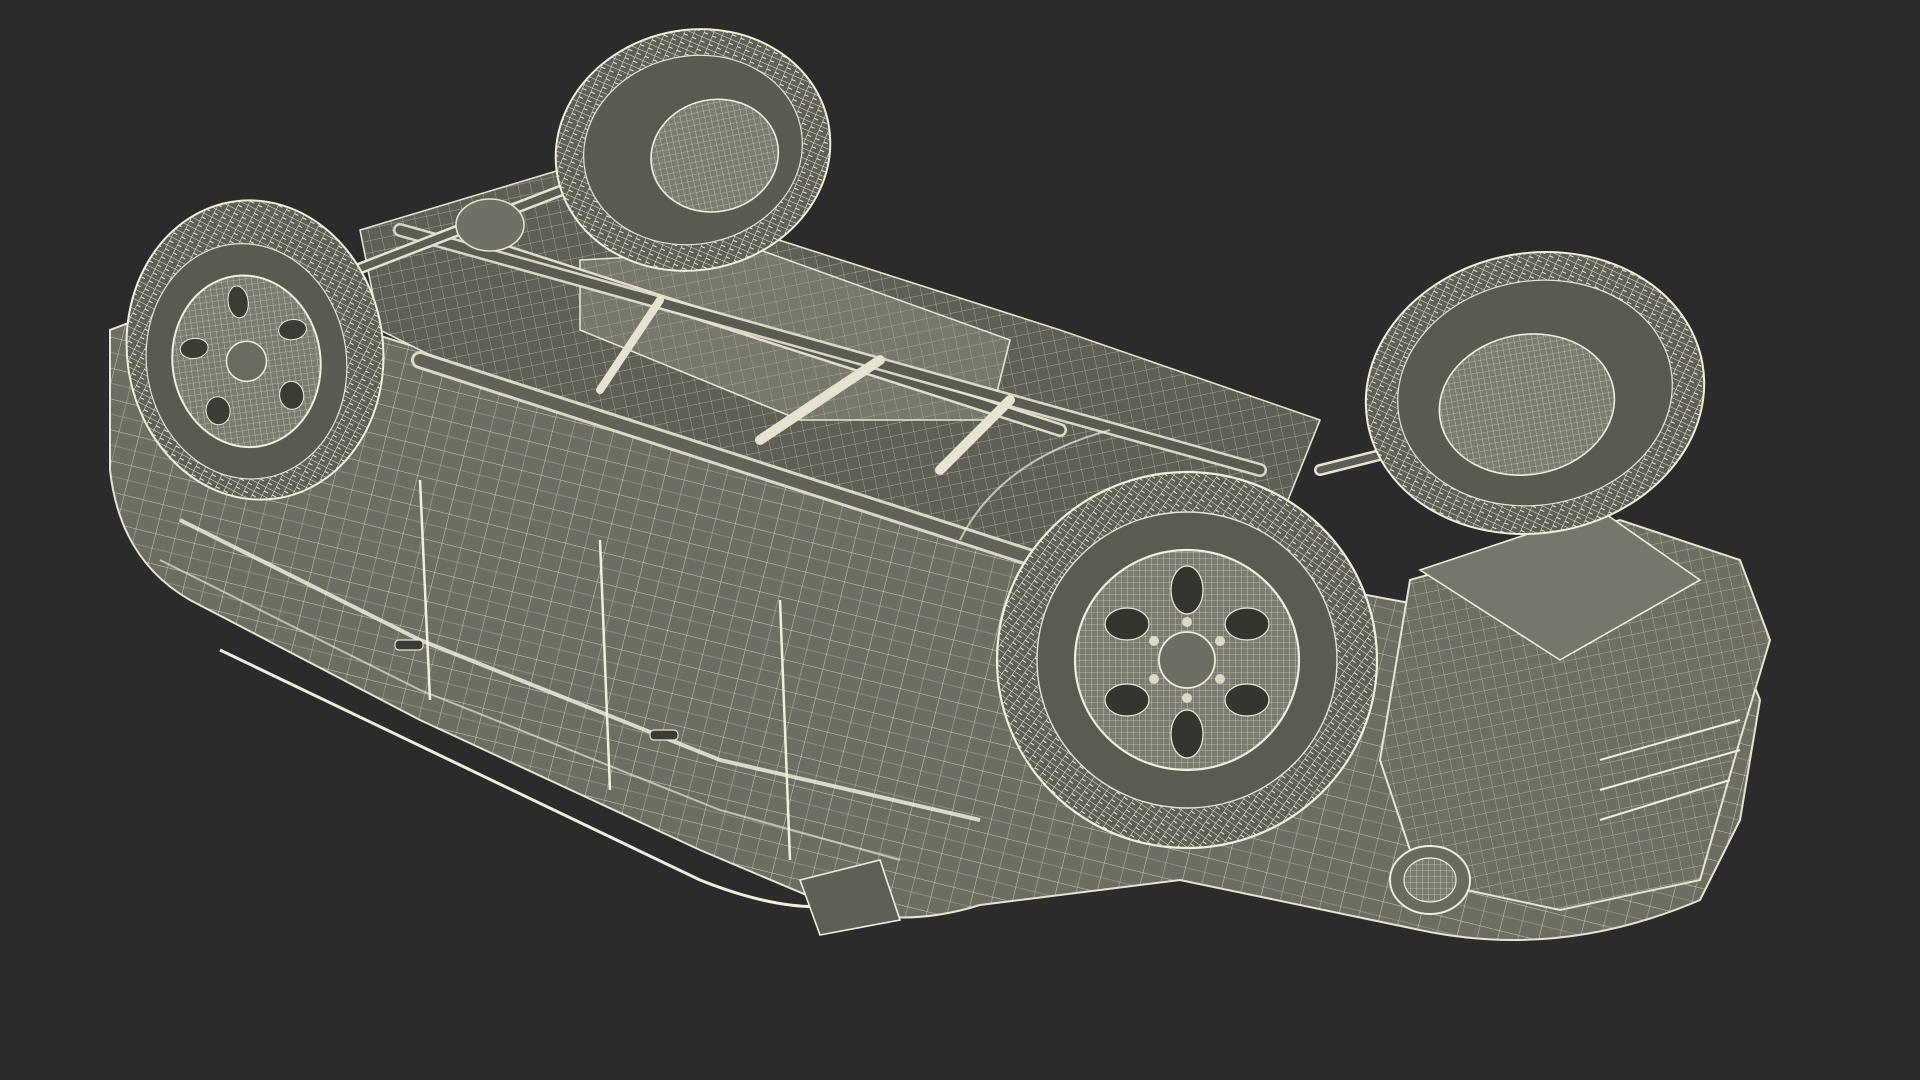  What do you see at coordinates (1187, 660) in the screenshot?
I see `wheel-front-bottom` at bounding box center [1187, 660].